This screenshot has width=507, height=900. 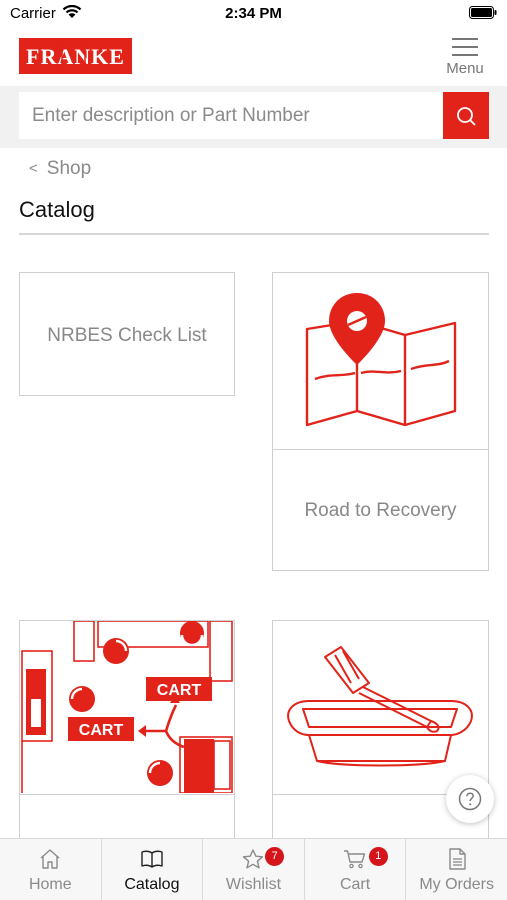 I want to click on menu-label: Menu, so click(x=465, y=68).